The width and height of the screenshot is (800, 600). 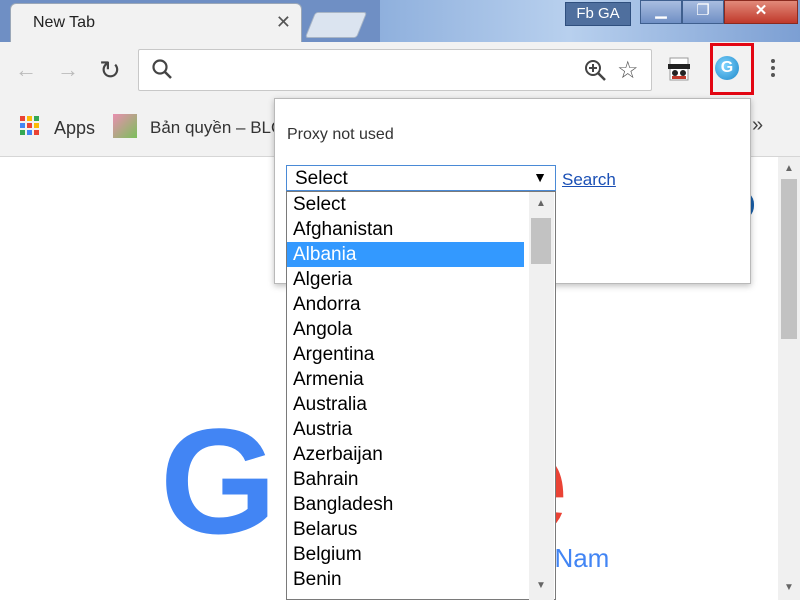 I want to click on country-option: Belgium, so click(x=405, y=554).